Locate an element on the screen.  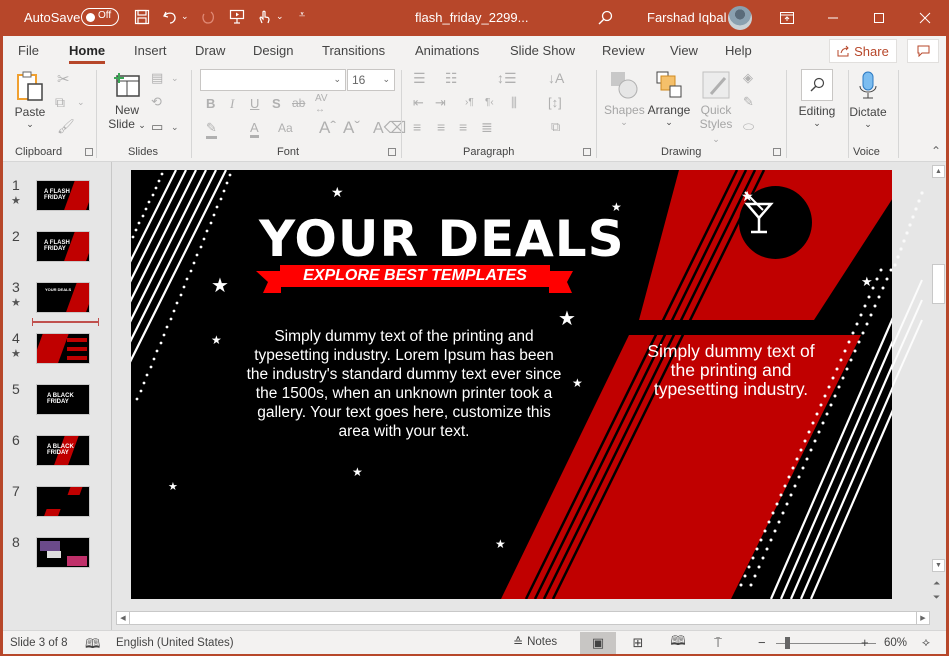
spelling-check-icon: 🕮 is located at coordinates (92, 645).